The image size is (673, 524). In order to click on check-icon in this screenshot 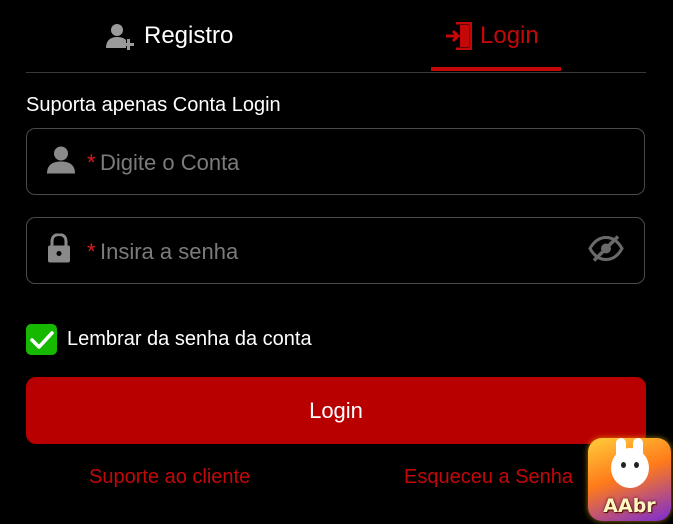, I will do `click(41, 339)`.